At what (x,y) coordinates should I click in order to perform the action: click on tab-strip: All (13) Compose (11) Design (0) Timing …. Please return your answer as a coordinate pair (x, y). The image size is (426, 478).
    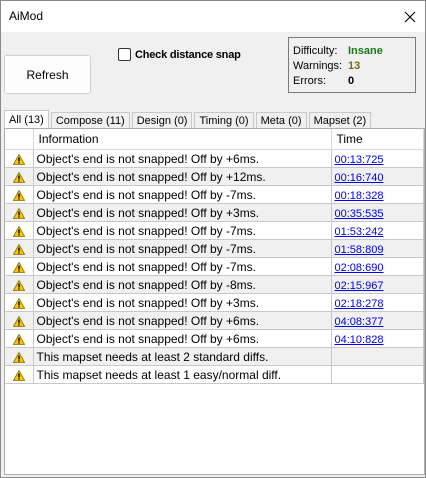
    Looking at the image, I should click on (188, 119).